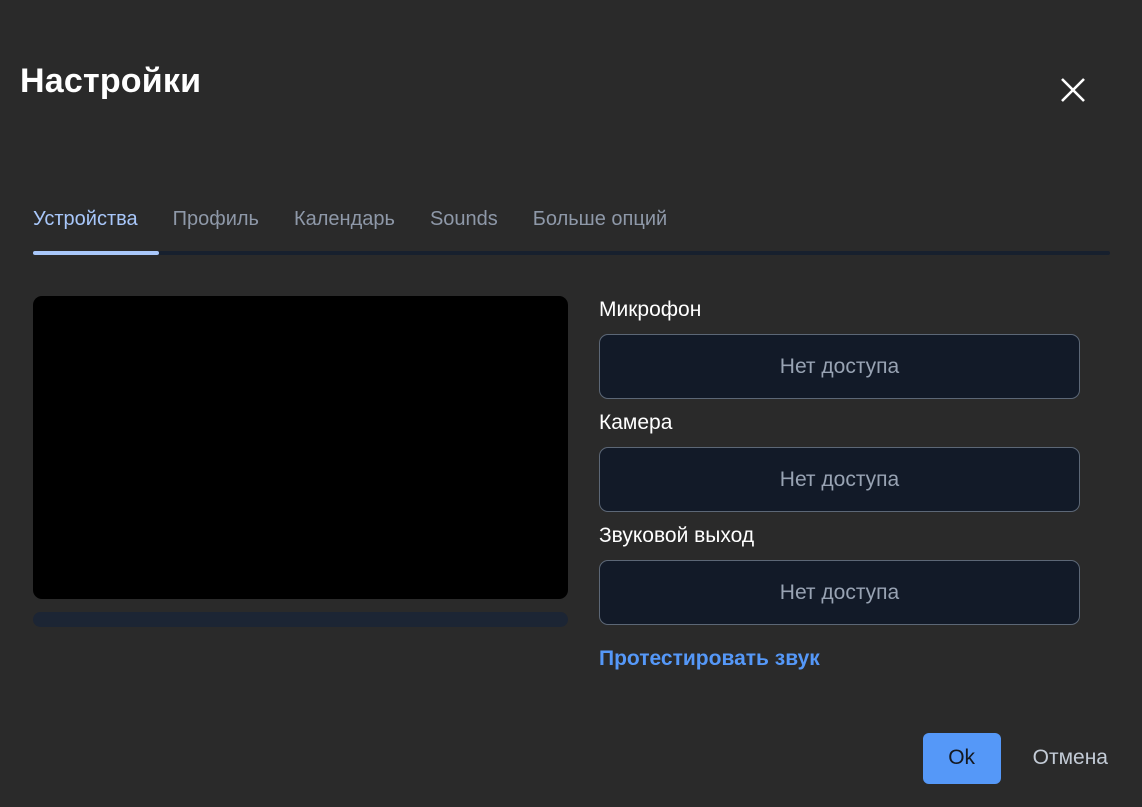 The height and width of the screenshot is (807, 1142). Describe the element at coordinates (216, 219) in the screenshot. I see `tab-profile: Профиль` at that location.